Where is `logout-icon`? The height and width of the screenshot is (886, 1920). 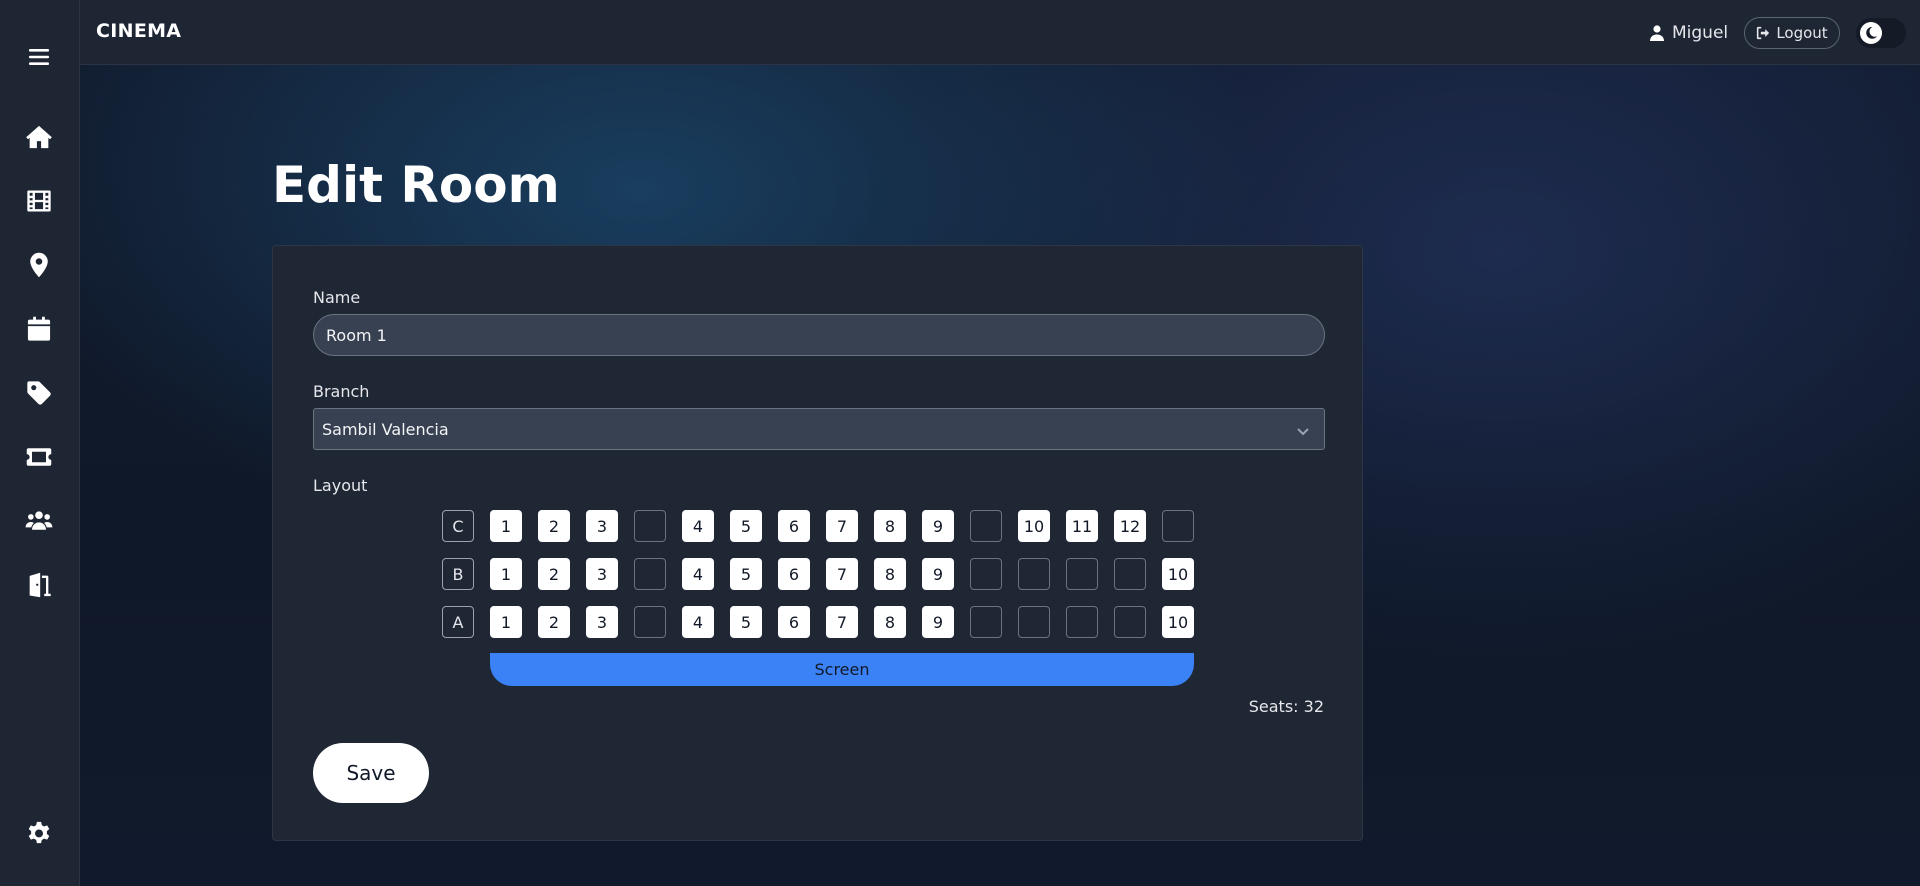 logout-icon is located at coordinates (1763, 33).